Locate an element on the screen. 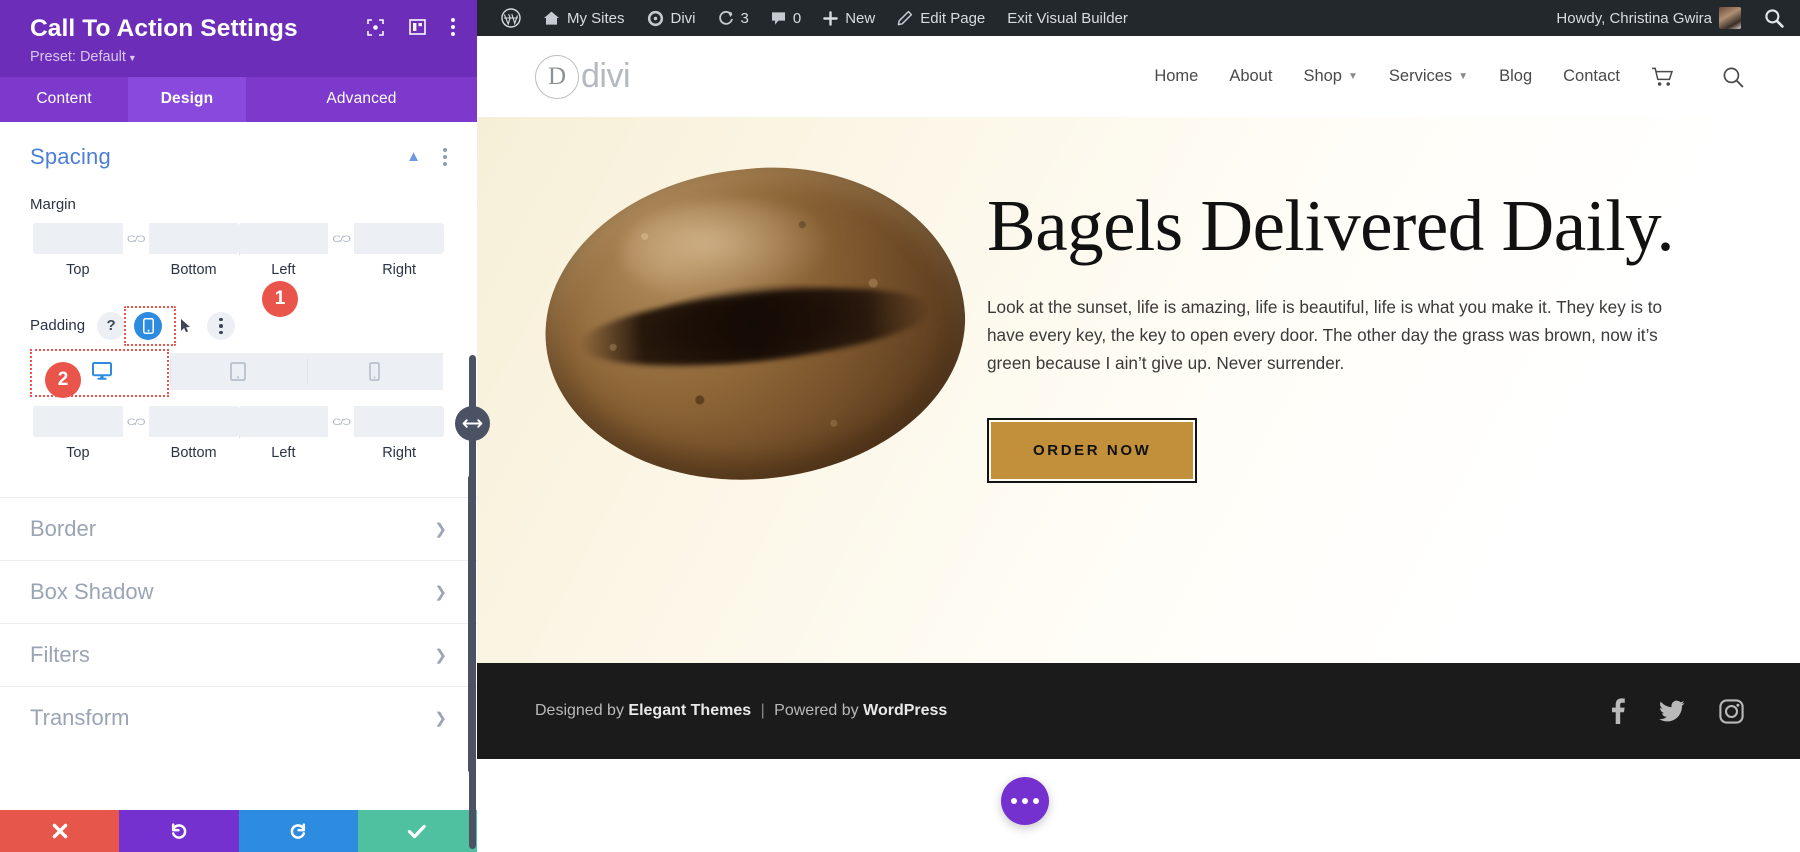 The height and width of the screenshot is (852, 1800). nav-item-home-label: Home is located at coordinates (1176, 76).